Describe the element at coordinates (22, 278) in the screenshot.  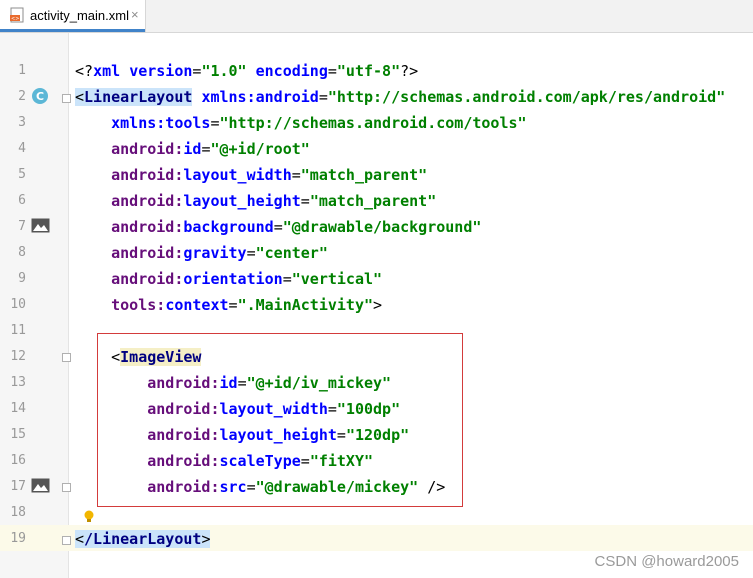
I see `line-number: 9` at that location.